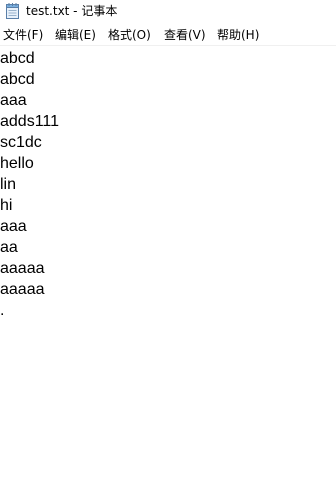  What do you see at coordinates (8, 184) in the screenshot?
I see `editor-line: lin` at bounding box center [8, 184].